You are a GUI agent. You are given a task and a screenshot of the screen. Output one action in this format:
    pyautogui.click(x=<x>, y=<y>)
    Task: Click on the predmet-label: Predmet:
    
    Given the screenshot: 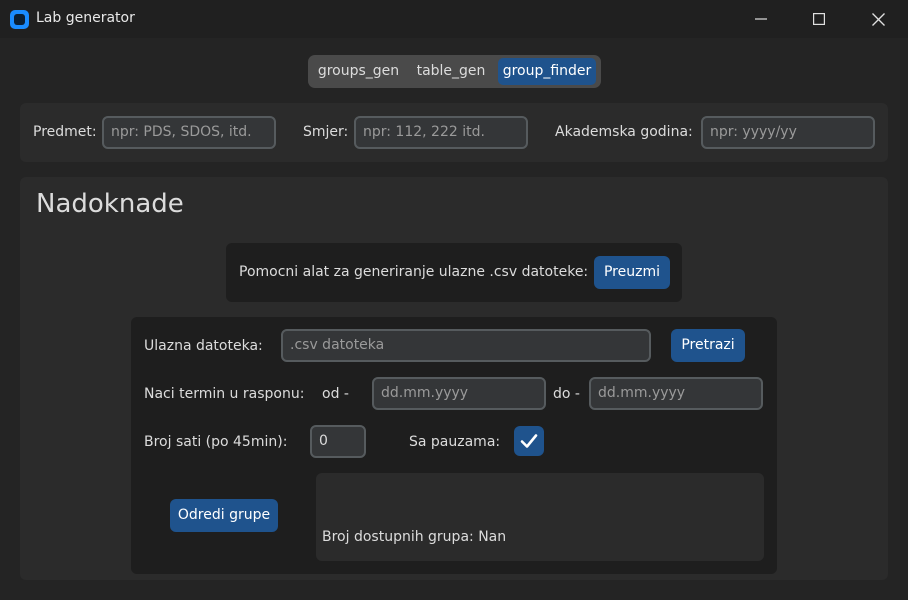 What is the action you would take?
    pyautogui.click(x=65, y=132)
    